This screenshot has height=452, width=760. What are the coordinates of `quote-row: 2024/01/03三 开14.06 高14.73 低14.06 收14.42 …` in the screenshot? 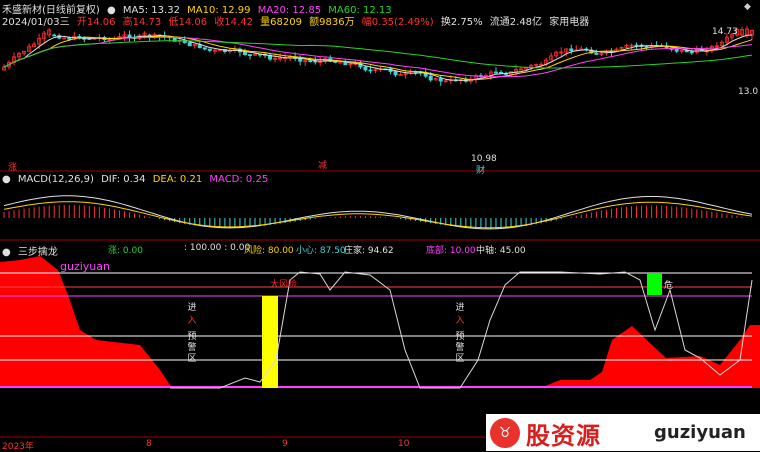 It's located at (297, 20).